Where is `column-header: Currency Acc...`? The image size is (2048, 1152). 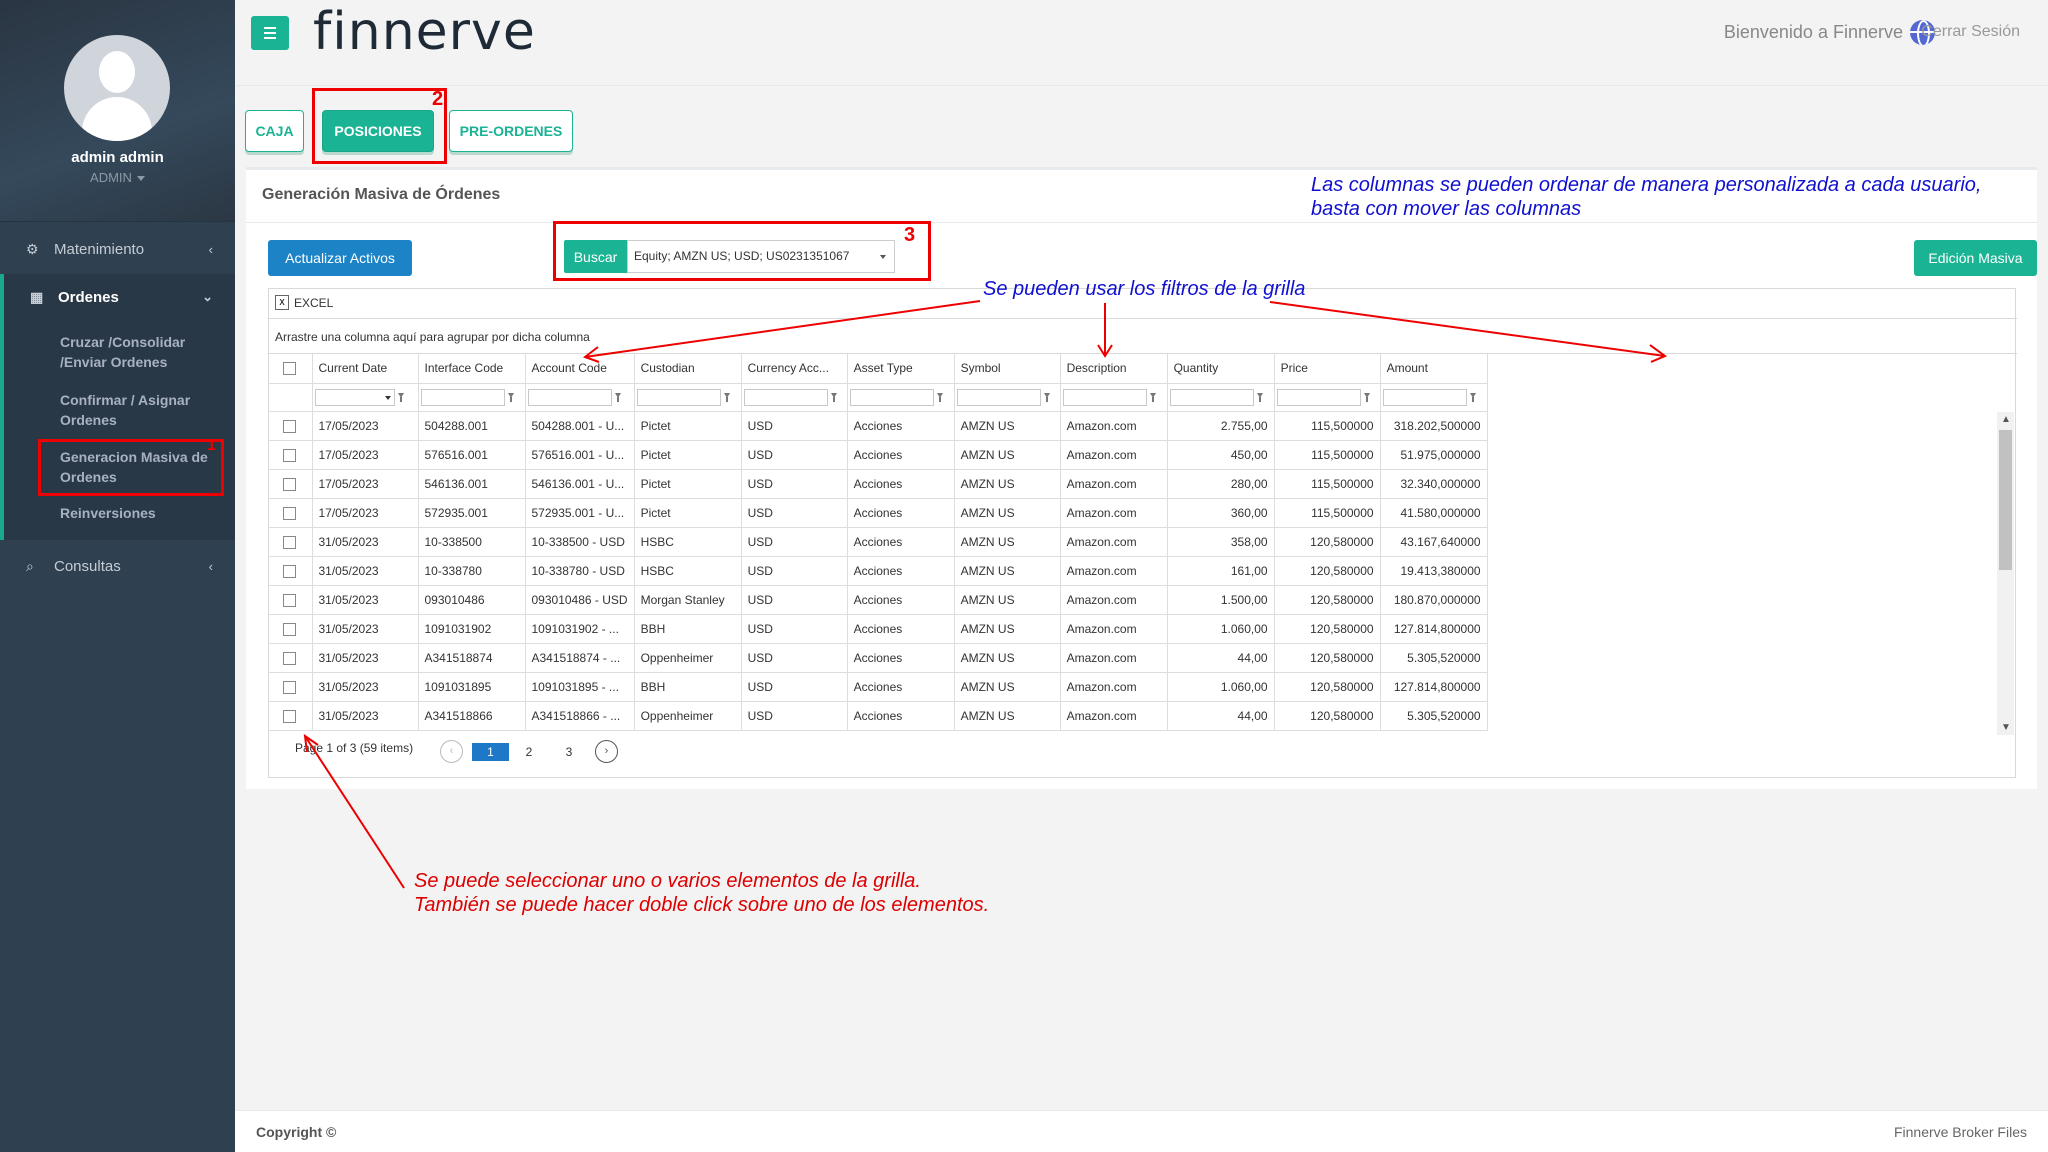 column-header: Currency Acc... is located at coordinates (794, 369).